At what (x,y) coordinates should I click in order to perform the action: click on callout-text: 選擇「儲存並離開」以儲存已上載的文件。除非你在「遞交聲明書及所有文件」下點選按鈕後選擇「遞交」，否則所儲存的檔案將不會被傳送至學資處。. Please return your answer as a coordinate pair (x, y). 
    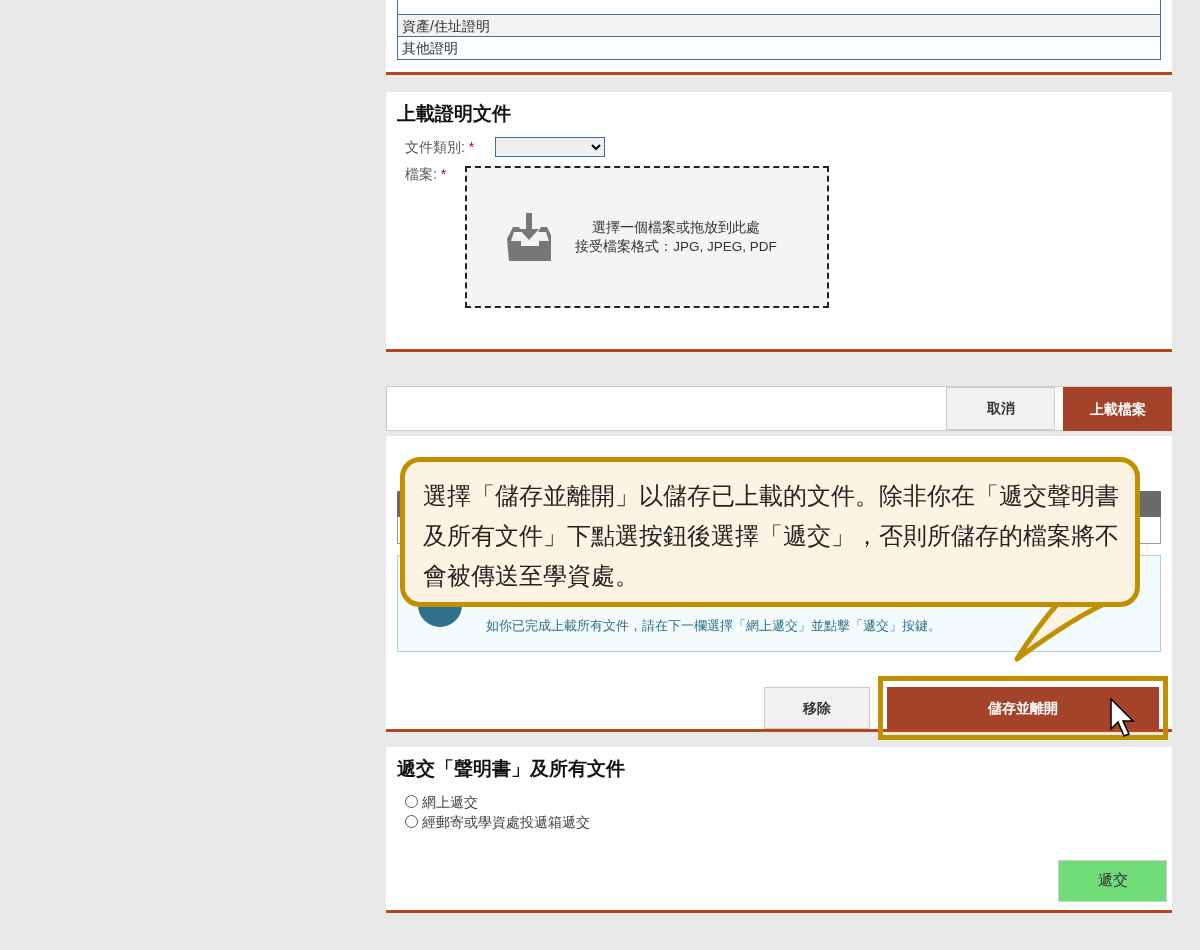
    Looking at the image, I should click on (771, 536).